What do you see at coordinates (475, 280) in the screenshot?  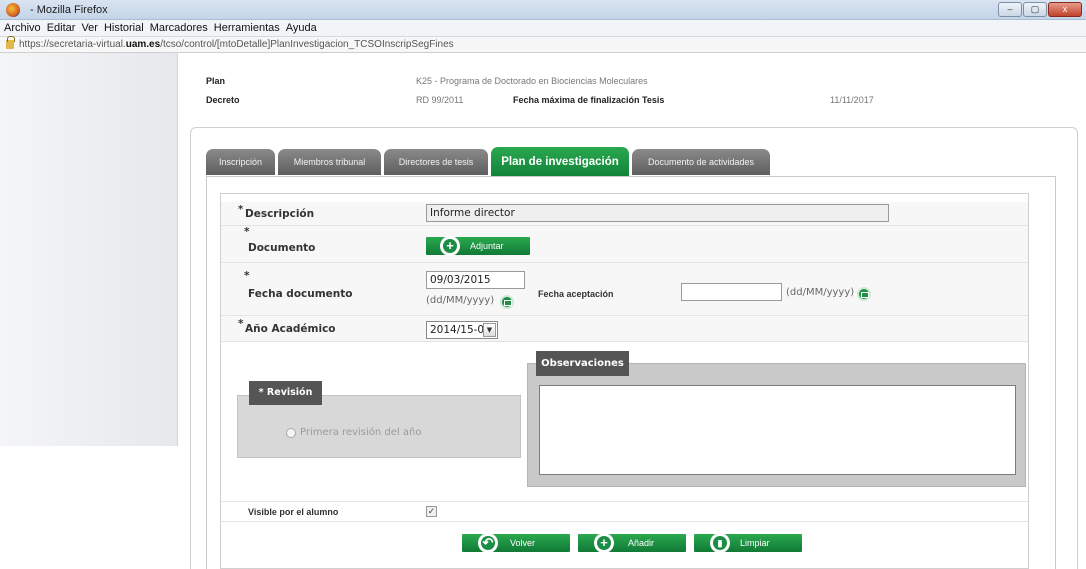 I see `fecha-documento-input: 09/03/2015` at bounding box center [475, 280].